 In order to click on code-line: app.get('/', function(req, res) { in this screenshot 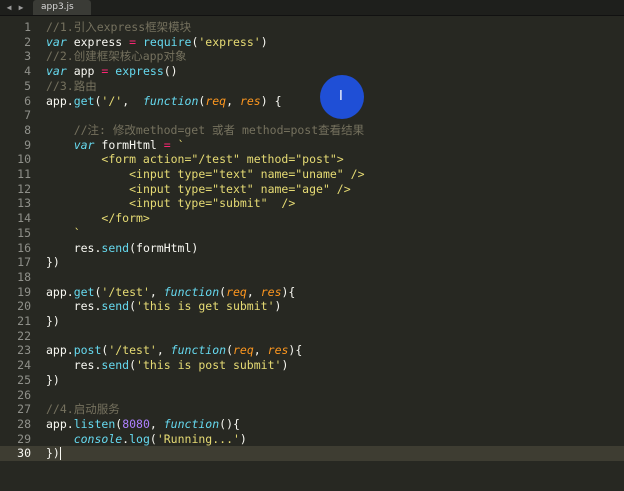, I will do `click(164, 101)`.